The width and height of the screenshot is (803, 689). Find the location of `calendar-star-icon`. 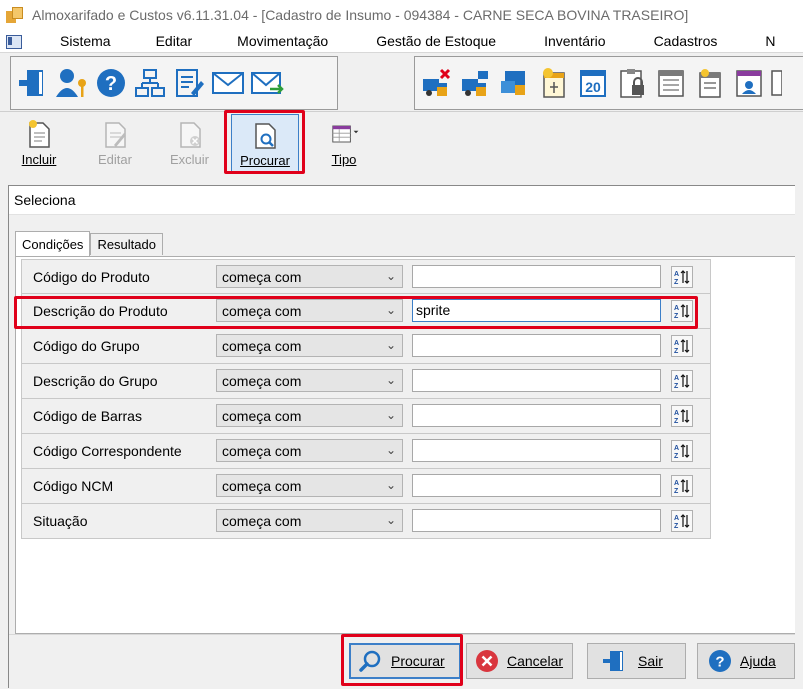

calendar-star-icon is located at coordinates (553, 83).